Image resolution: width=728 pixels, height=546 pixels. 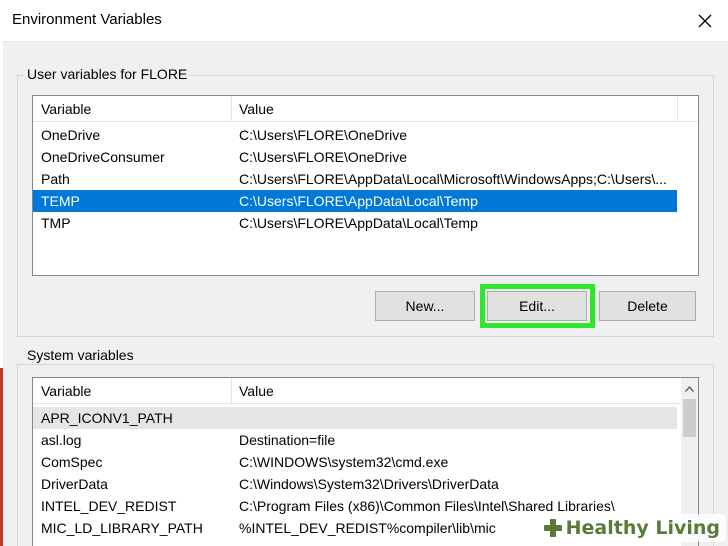 I want to click on variable-name: TEMP, so click(x=60, y=201).